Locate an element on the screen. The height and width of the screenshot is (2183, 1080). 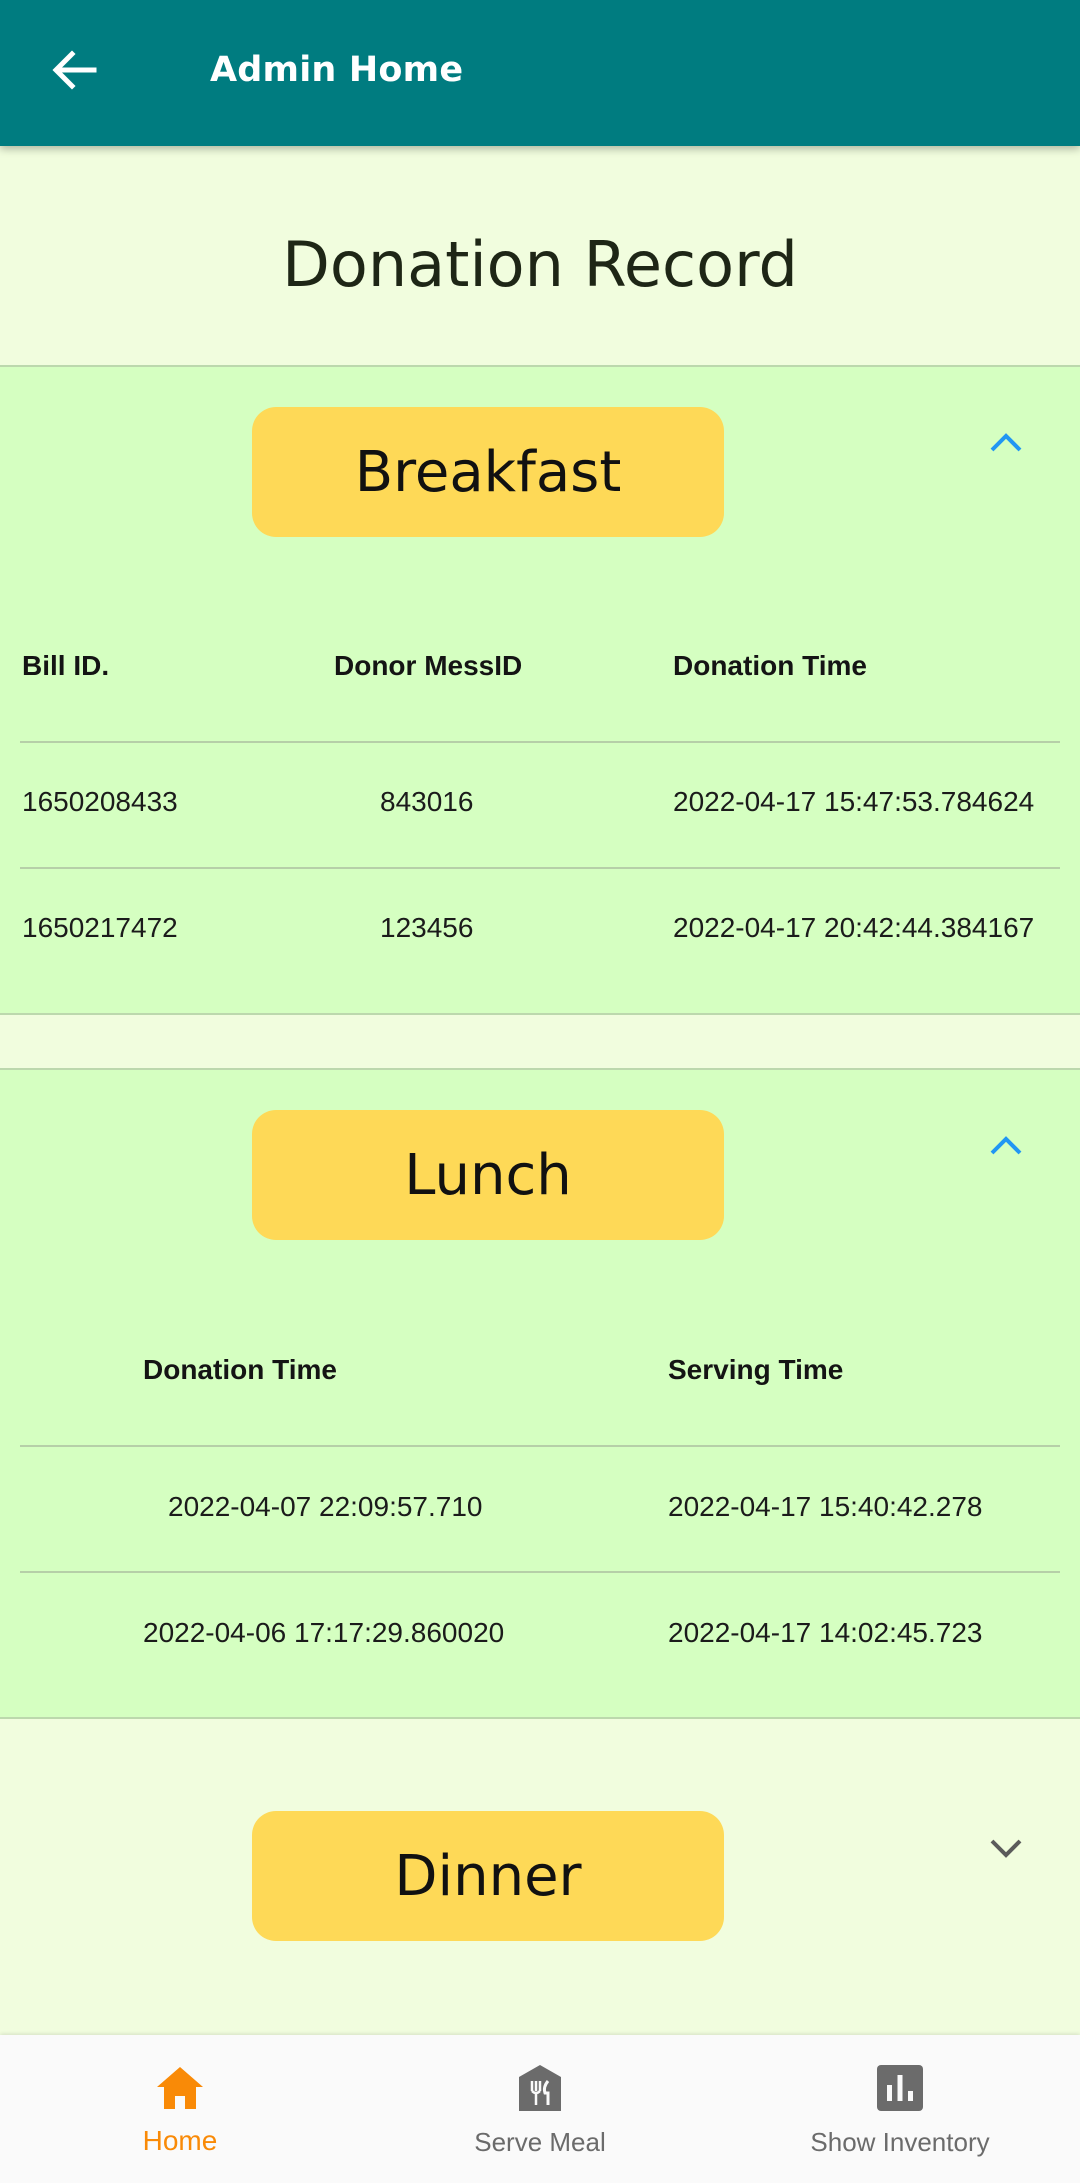
serving-time-cell: 2022-04-17 15:40:42.278 is located at coordinates (825, 1506).